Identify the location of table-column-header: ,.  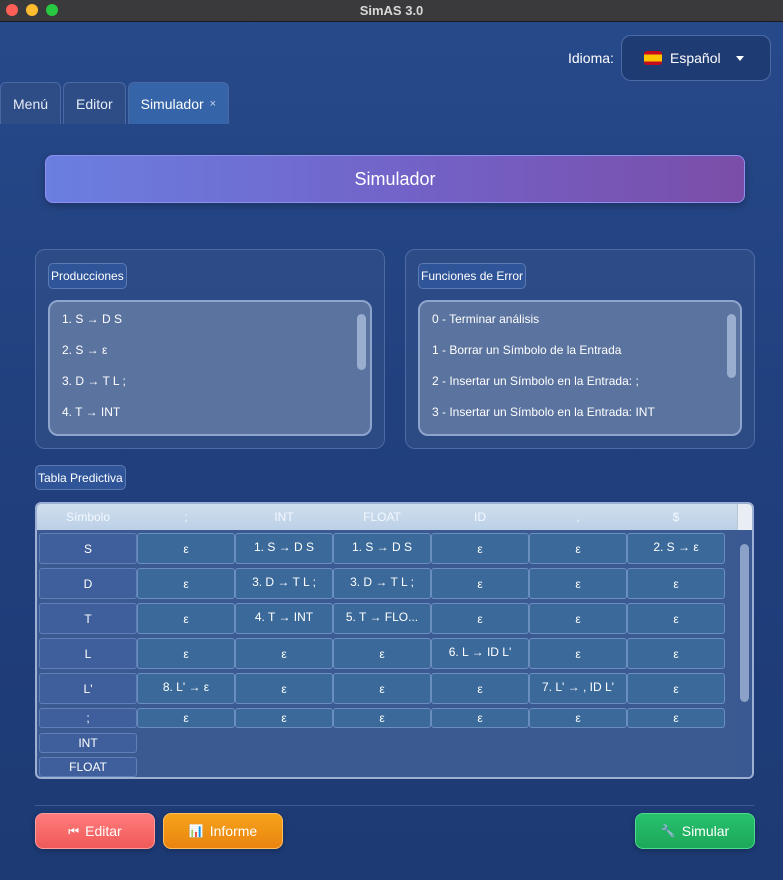
(578, 517).